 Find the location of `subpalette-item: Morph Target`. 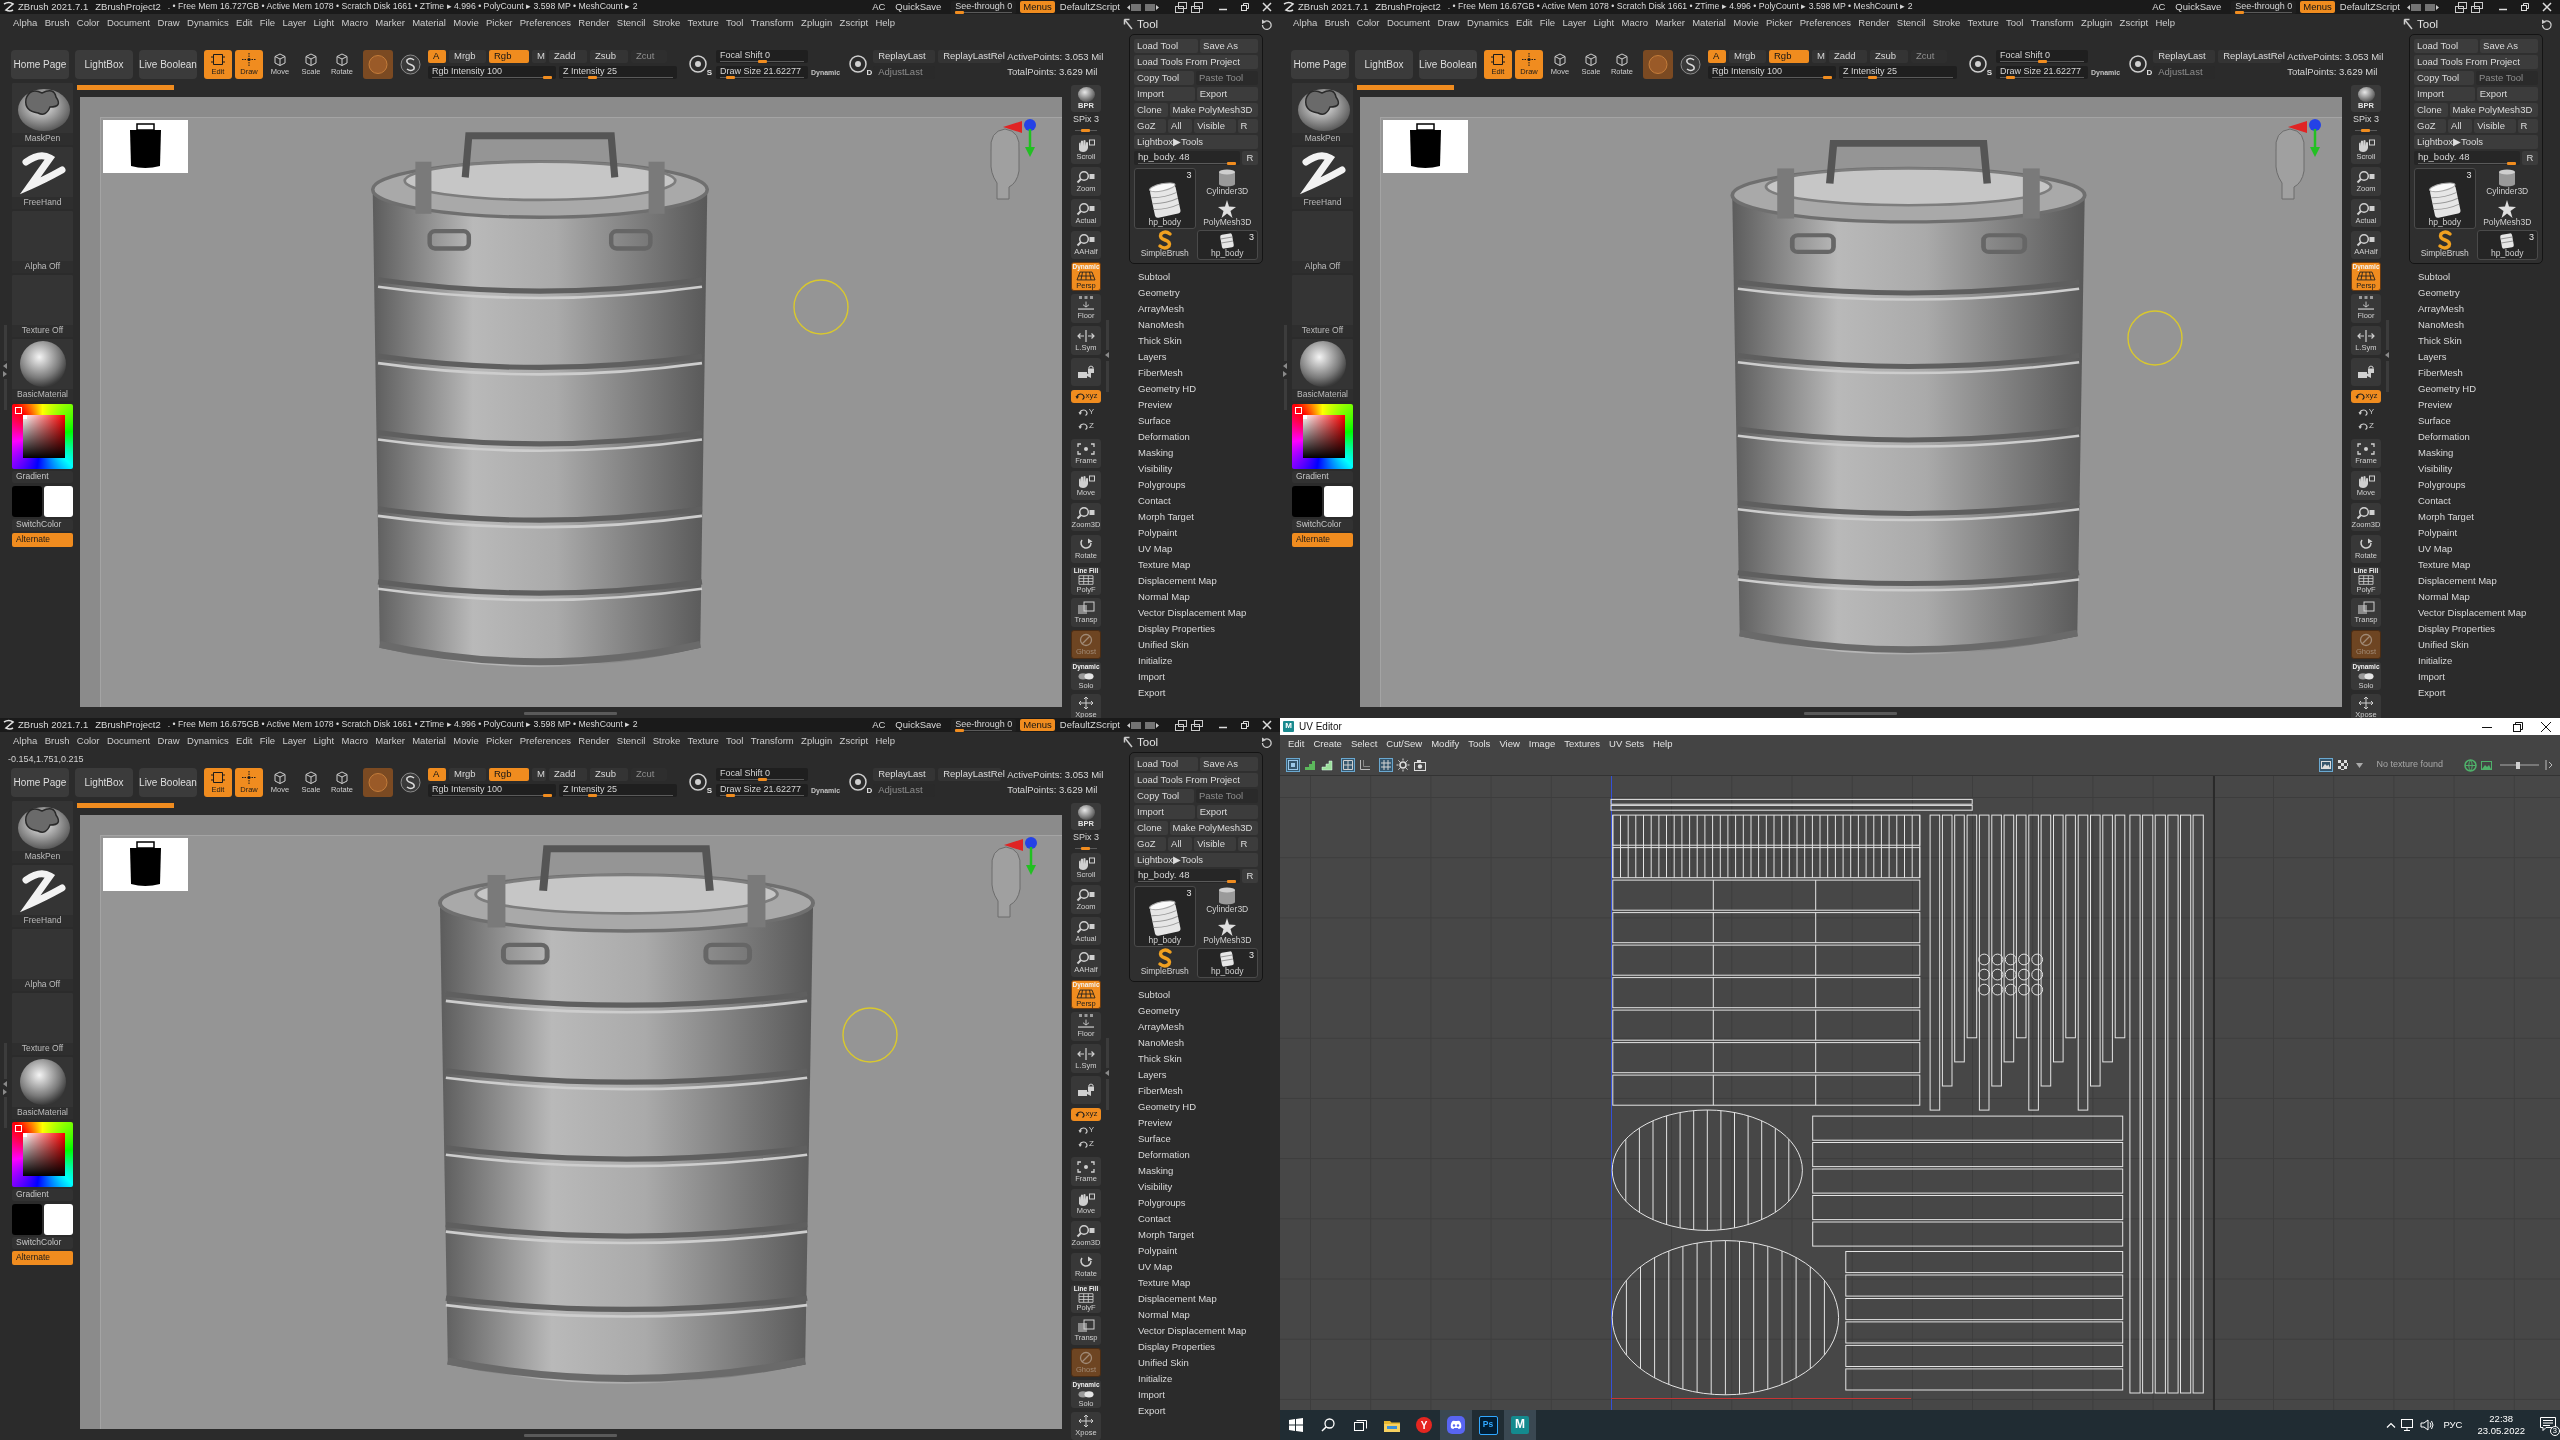

subpalette-item: Morph Target is located at coordinates (1209, 1235).